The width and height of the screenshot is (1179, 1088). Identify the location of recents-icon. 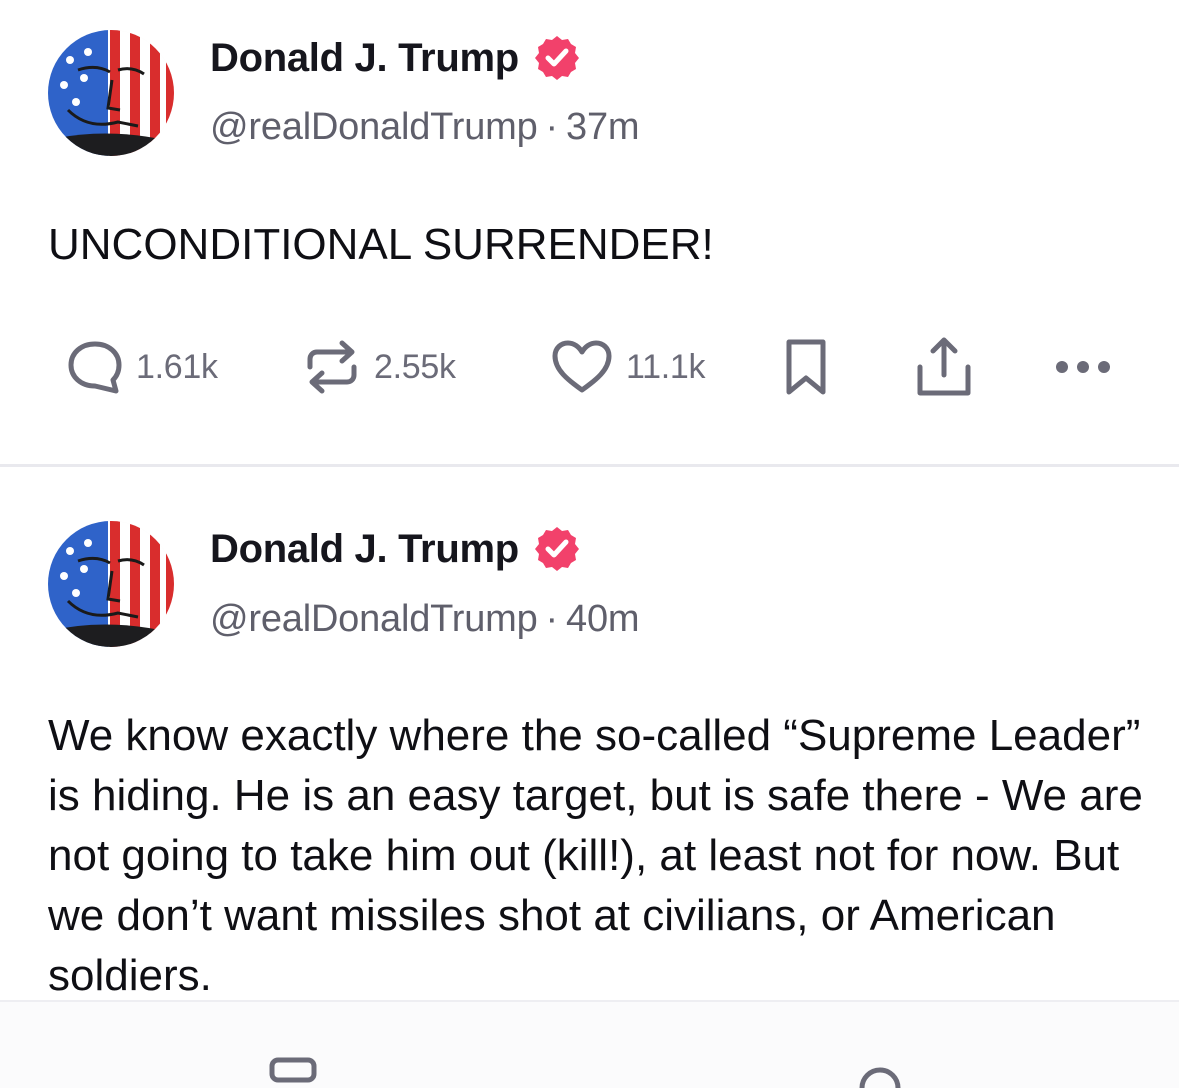
(293, 1070).